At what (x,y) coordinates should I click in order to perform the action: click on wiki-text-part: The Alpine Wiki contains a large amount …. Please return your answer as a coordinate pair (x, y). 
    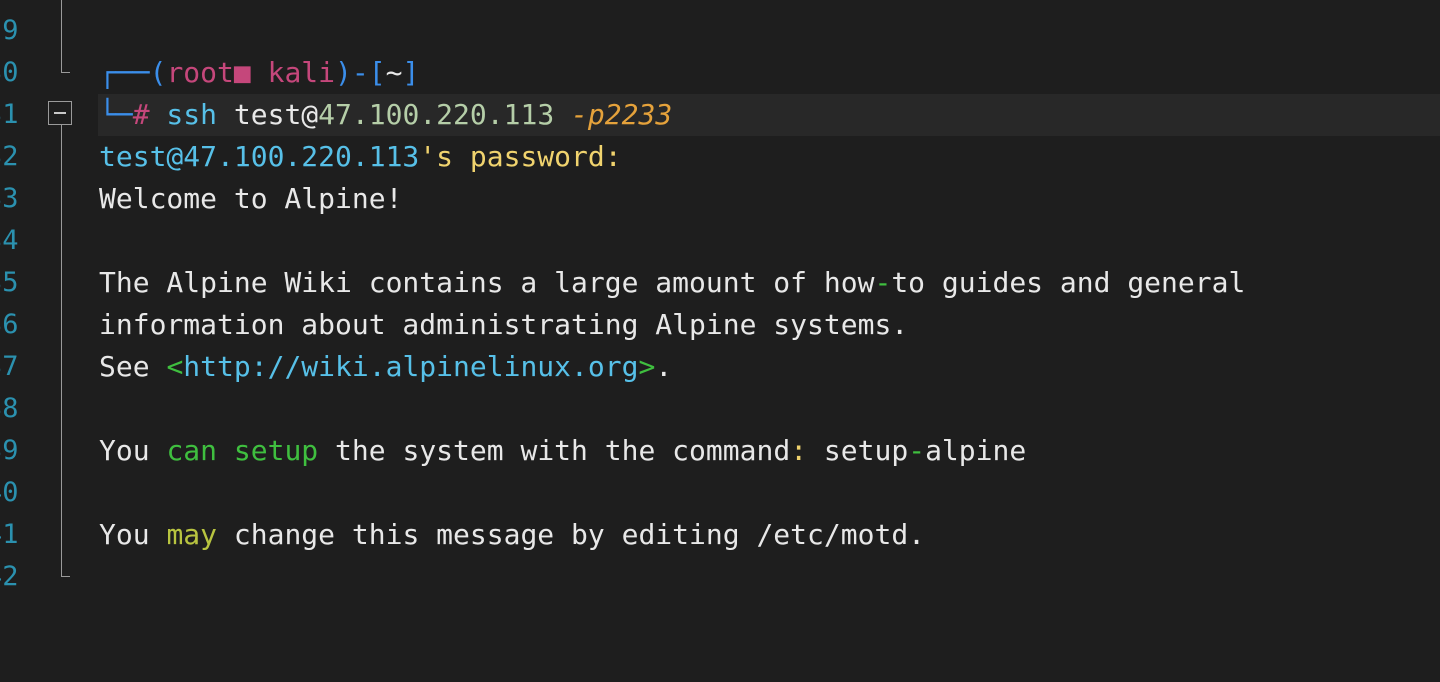
    Looking at the image, I should click on (487, 282).